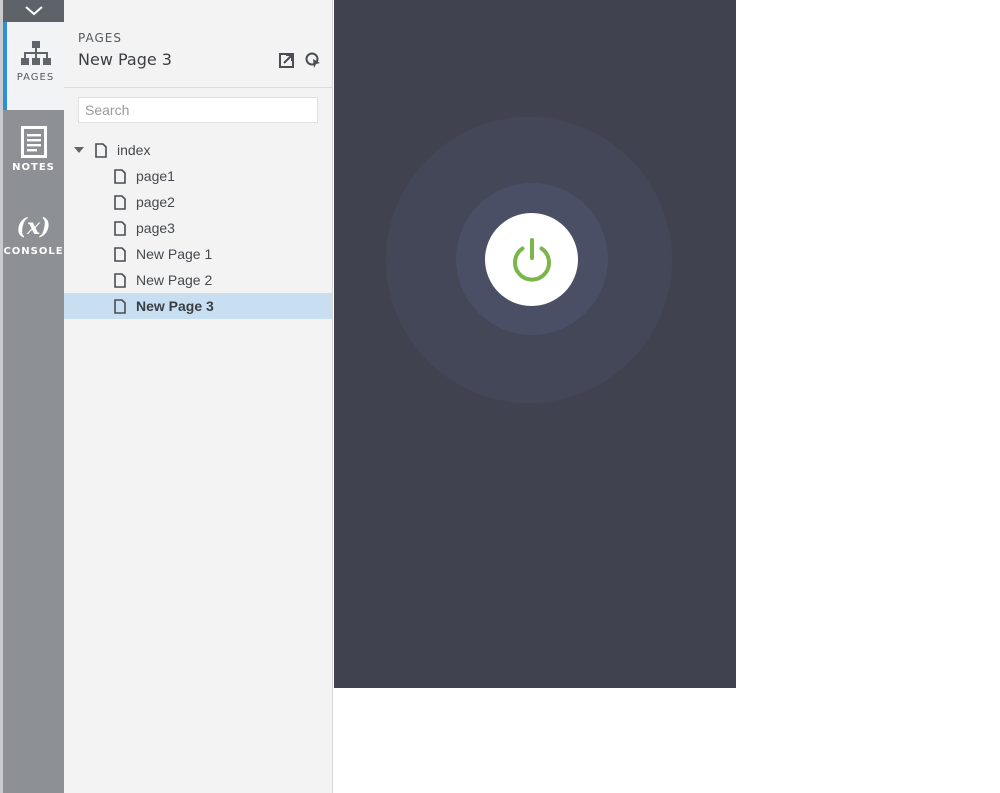 This screenshot has width=1000, height=793. I want to click on rail-item-notes: NOTES, so click(33, 156).